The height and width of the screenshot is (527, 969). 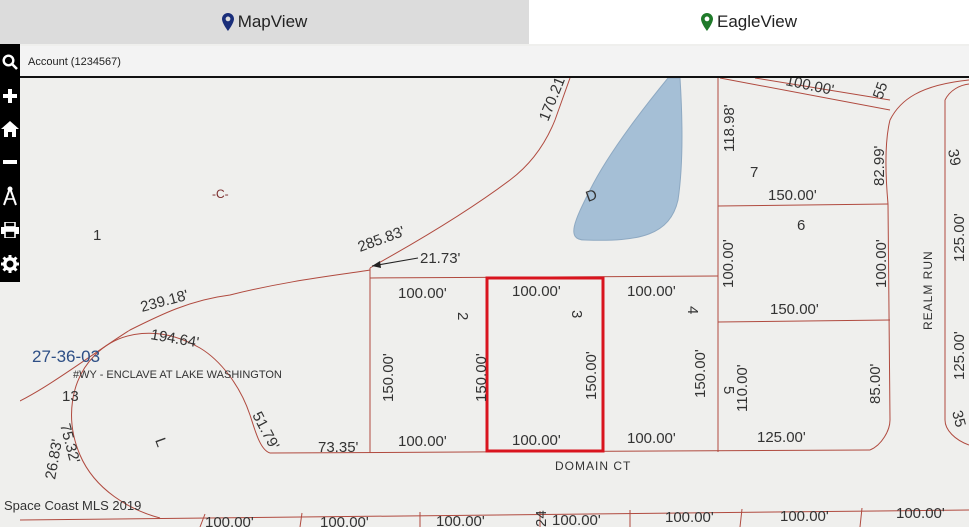 I want to click on tab-eagleview-label: EagleView, so click(x=757, y=21).